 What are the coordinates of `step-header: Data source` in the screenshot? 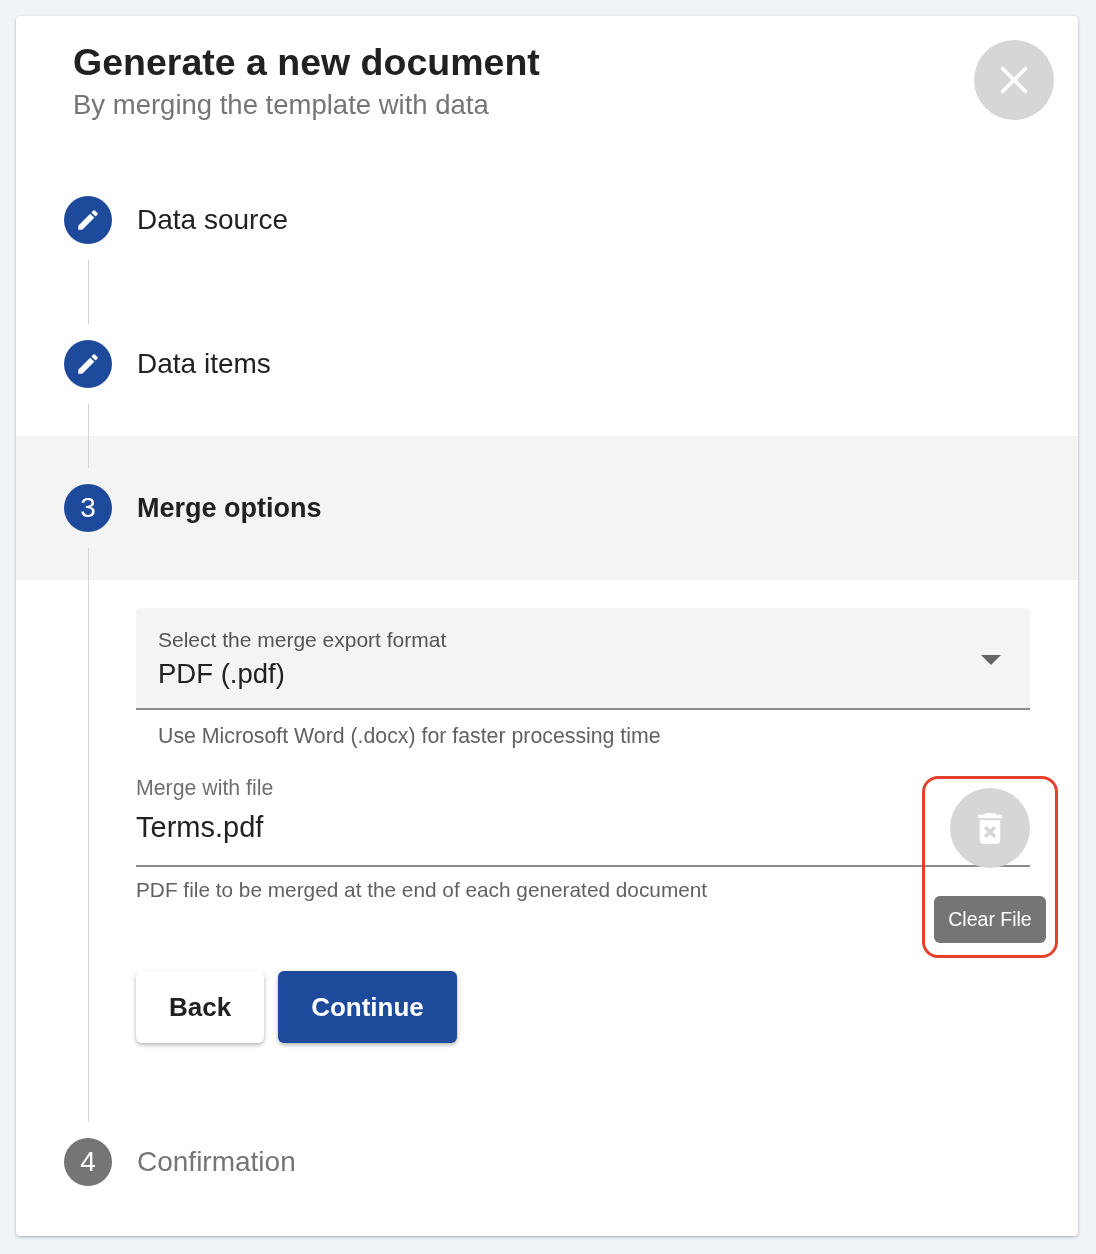 It's located at (547, 220).